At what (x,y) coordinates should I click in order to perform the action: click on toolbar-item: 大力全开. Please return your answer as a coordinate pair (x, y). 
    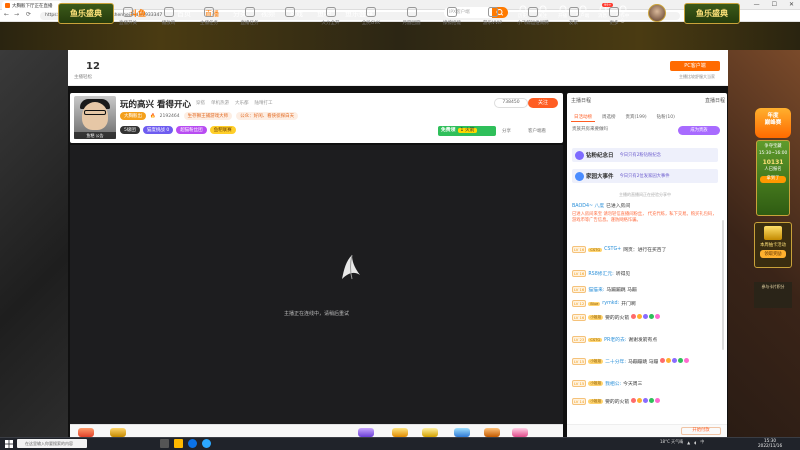
    Looking at the image, I should click on (331, 16).